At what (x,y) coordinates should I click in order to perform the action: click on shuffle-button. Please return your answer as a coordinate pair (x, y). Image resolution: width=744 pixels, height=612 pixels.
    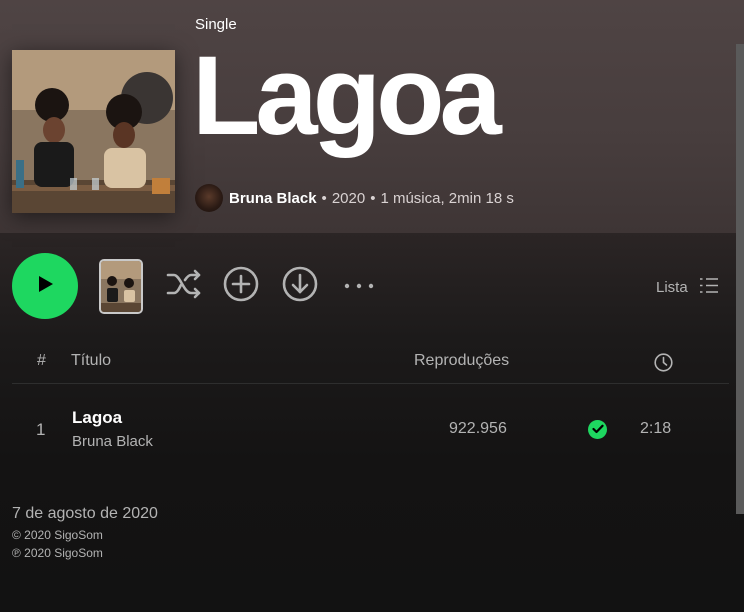
    Looking at the image, I should click on (184, 286).